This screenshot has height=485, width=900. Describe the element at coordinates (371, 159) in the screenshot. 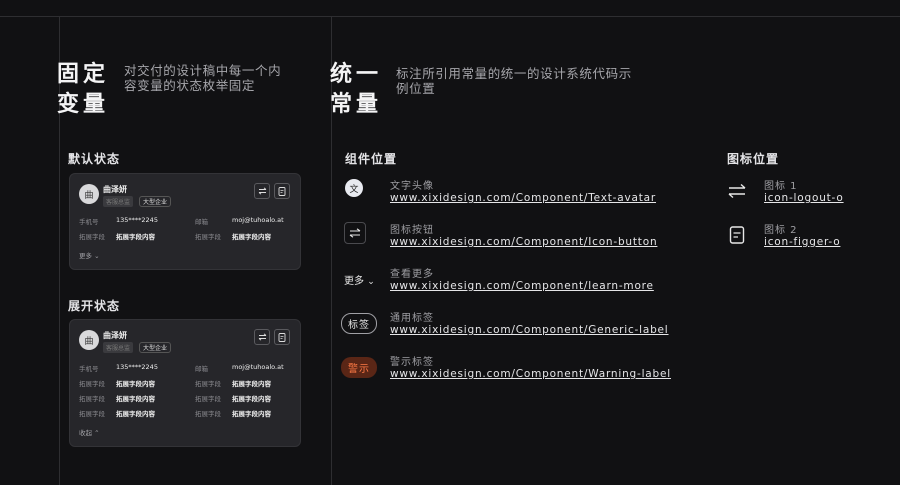

I see `components-label: 组件位置` at that location.